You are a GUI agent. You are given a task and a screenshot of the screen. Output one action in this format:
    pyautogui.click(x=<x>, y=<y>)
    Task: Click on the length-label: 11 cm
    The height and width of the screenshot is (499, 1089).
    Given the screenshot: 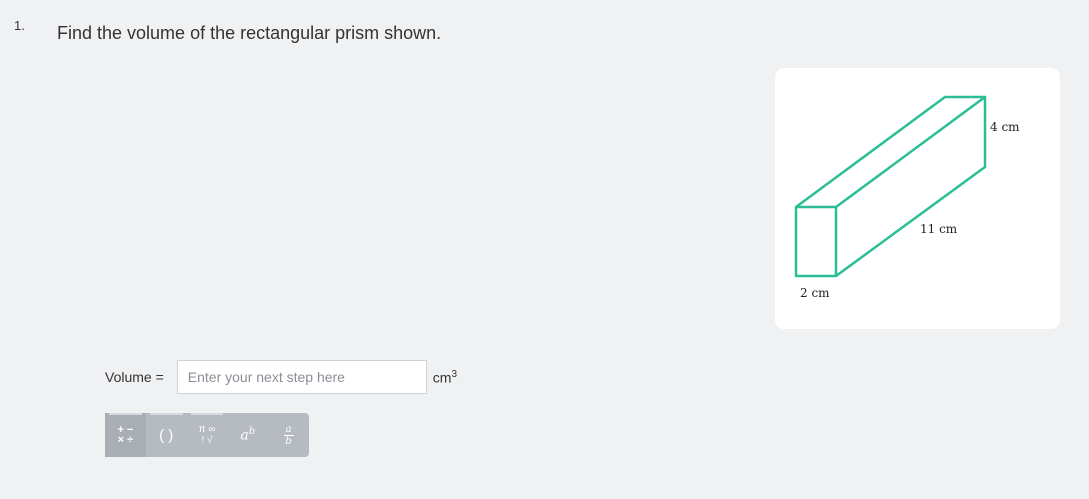 What is the action you would take?
    pyautogui.click(x=939, y=229)
    